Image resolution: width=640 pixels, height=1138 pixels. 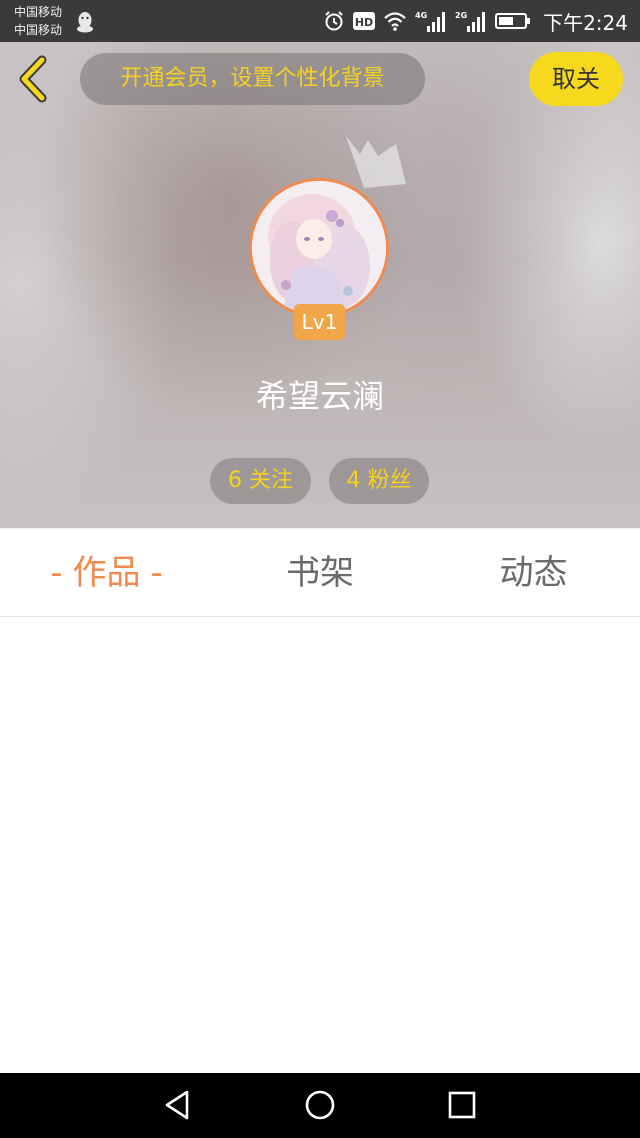 What do you see at coordinates (430, 21) in the screenshot?
I see `signal-4g-icon: 4G` at bounding box center [430, 21].